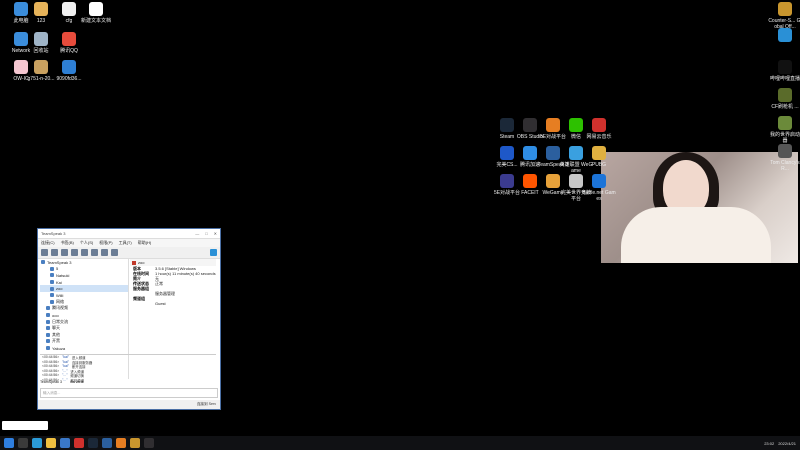 Image resolution: width=800 pixels, height=450 pixels. Describe the element at coordinates (53, 233) in the screenshot. I see `ts-title: TeamSpeak 3` at that location.